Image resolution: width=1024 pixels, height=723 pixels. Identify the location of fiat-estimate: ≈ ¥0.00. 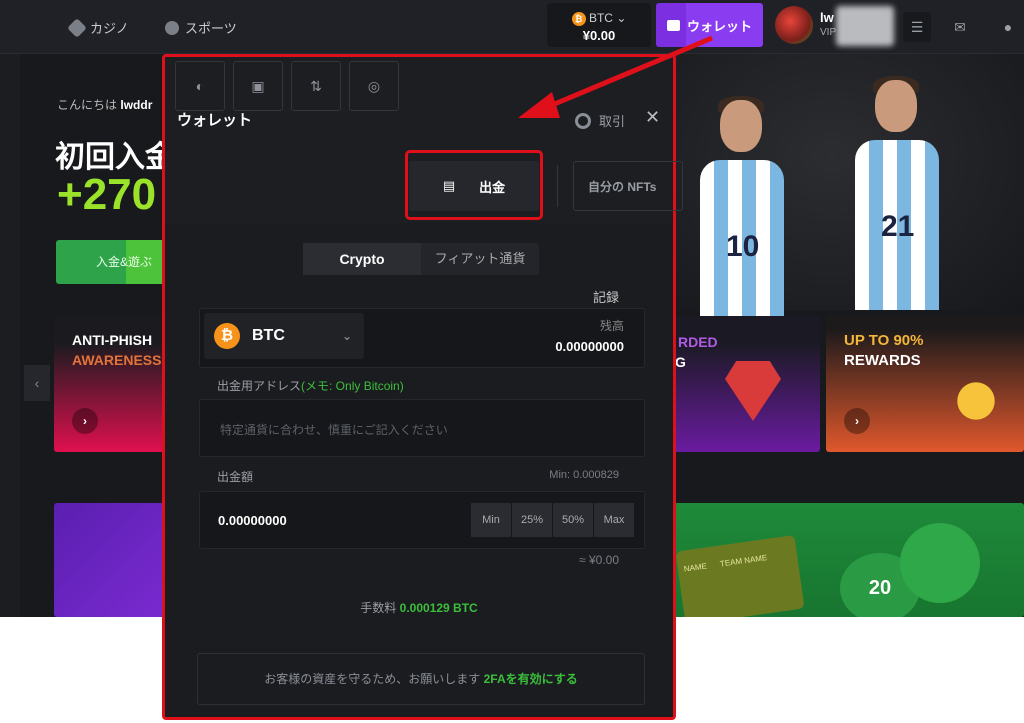
(599, 560).